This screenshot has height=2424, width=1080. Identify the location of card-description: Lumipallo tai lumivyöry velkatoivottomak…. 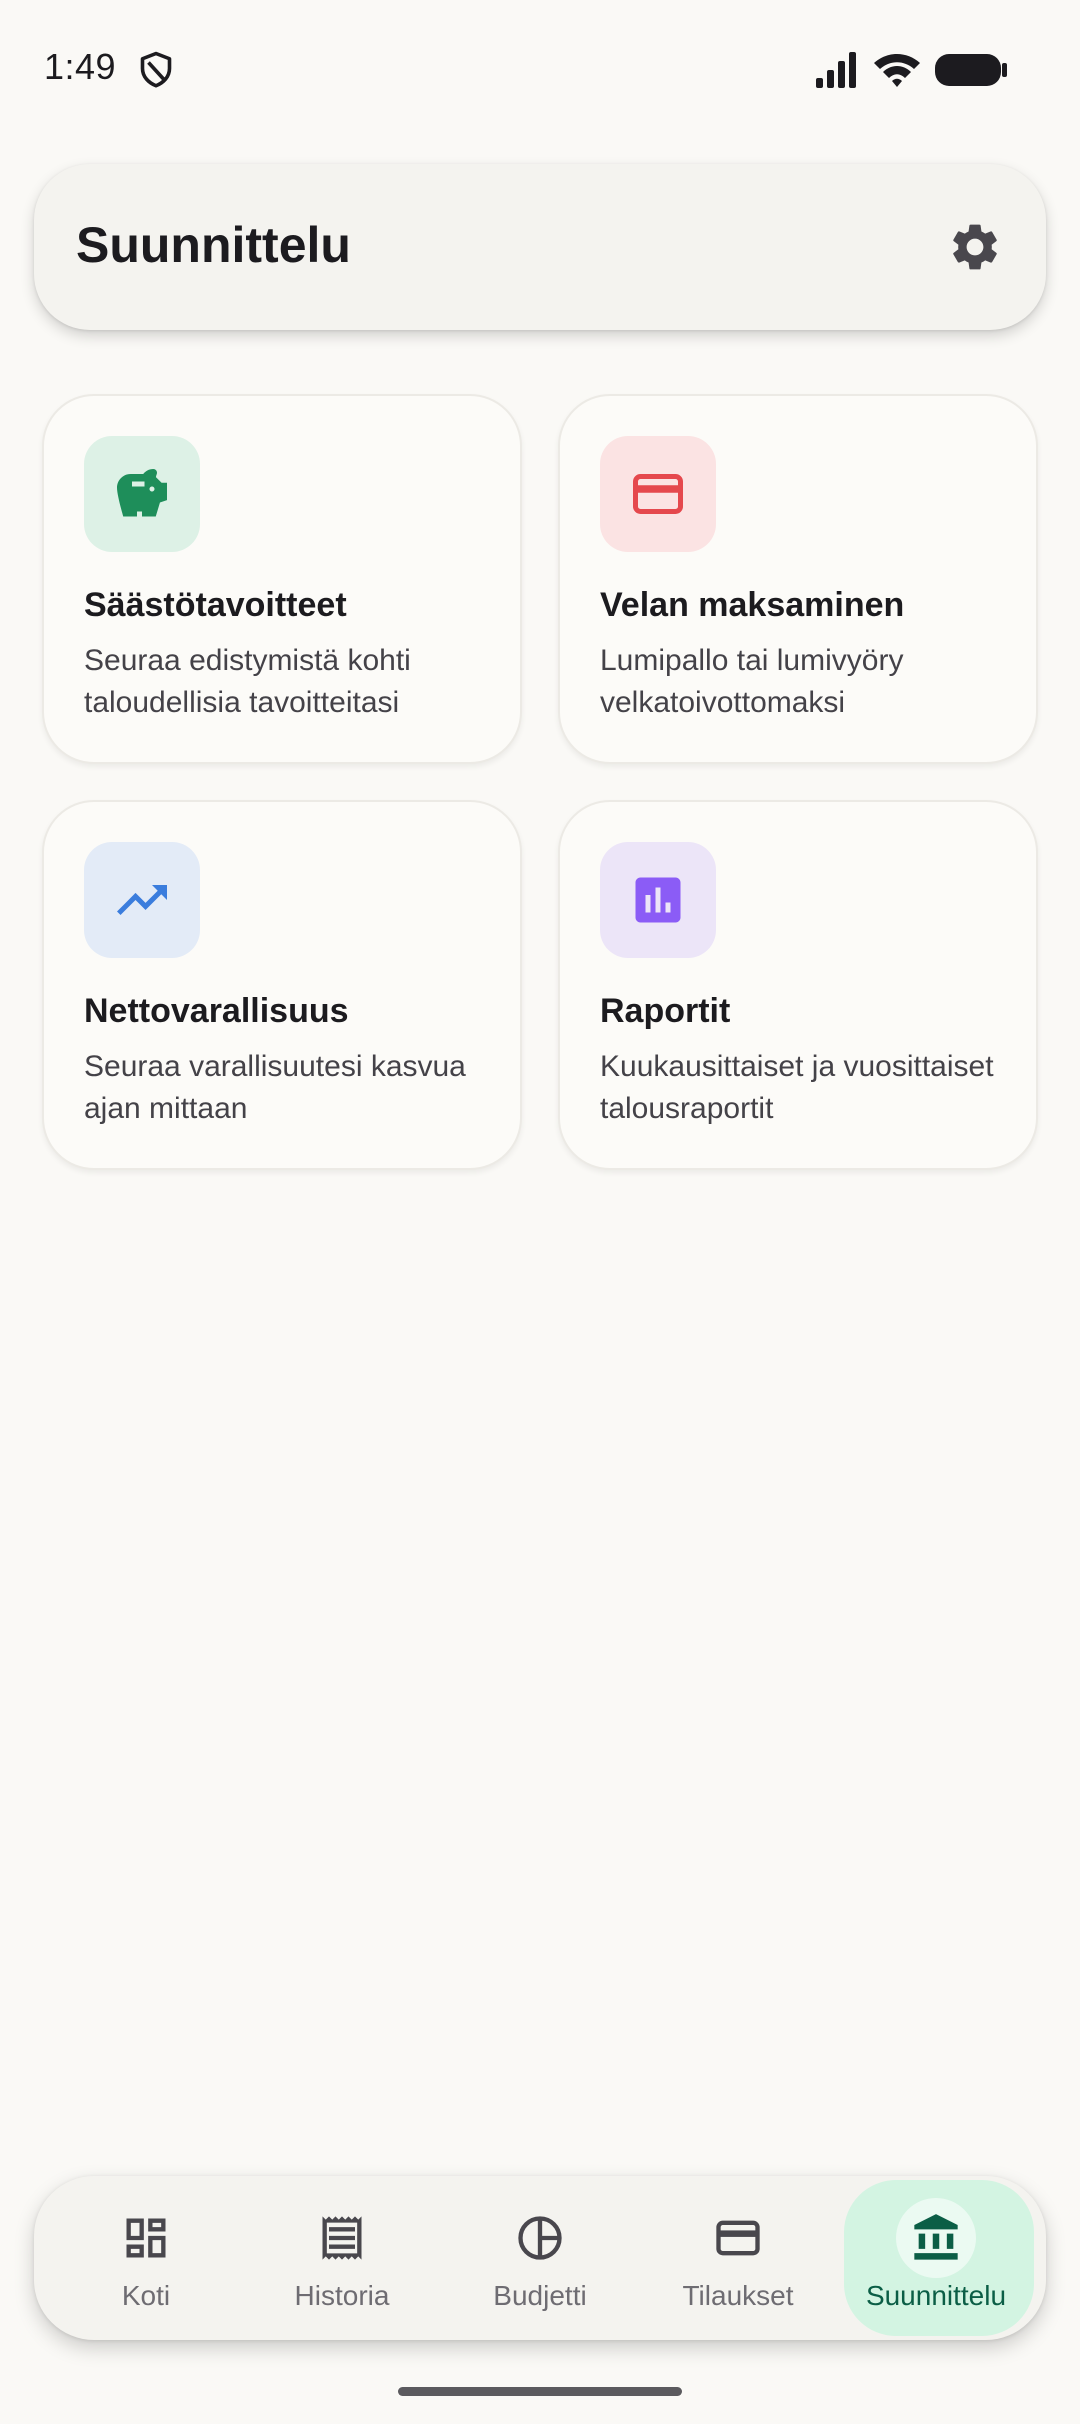
(752, 681).